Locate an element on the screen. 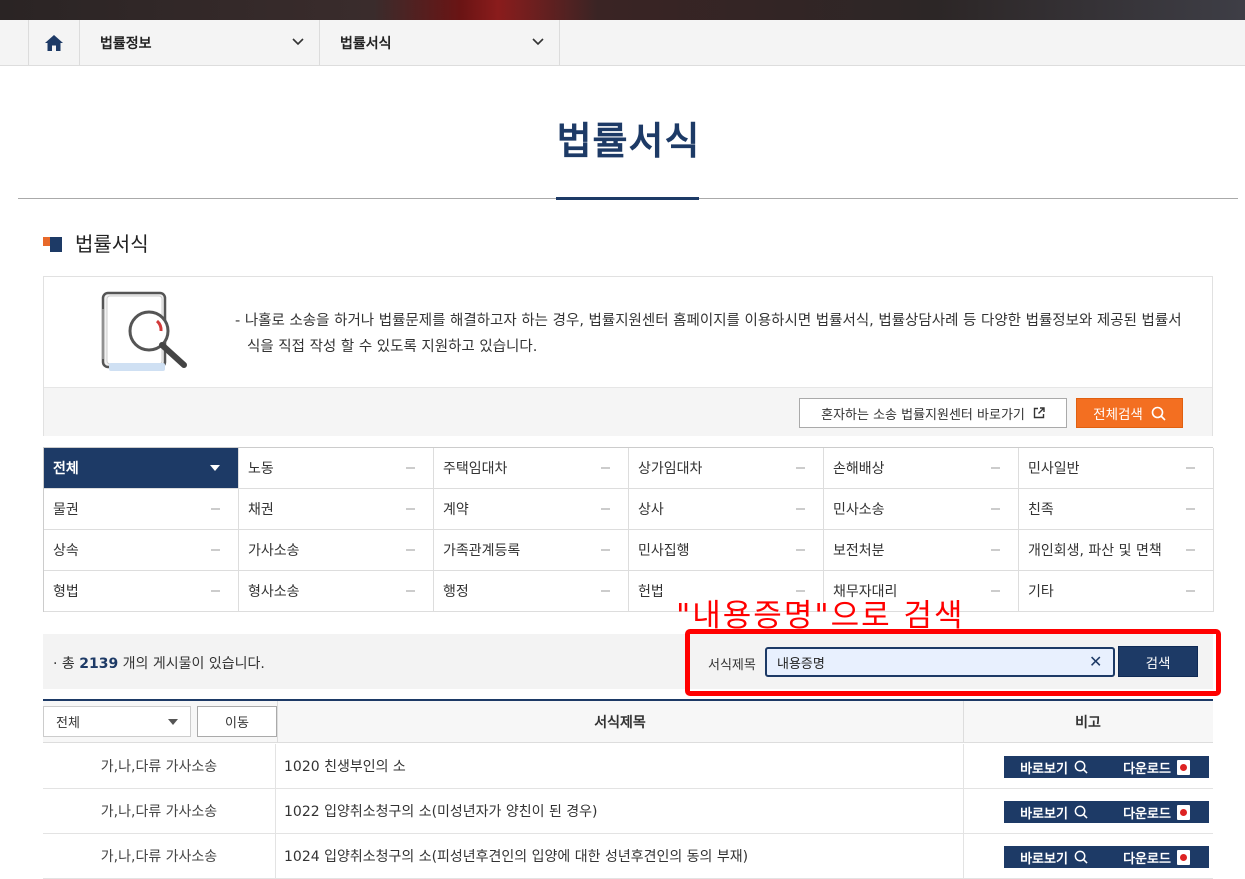 The image size is (1245, 879). annotation-highlight-box is located at coordinates (953, 662).